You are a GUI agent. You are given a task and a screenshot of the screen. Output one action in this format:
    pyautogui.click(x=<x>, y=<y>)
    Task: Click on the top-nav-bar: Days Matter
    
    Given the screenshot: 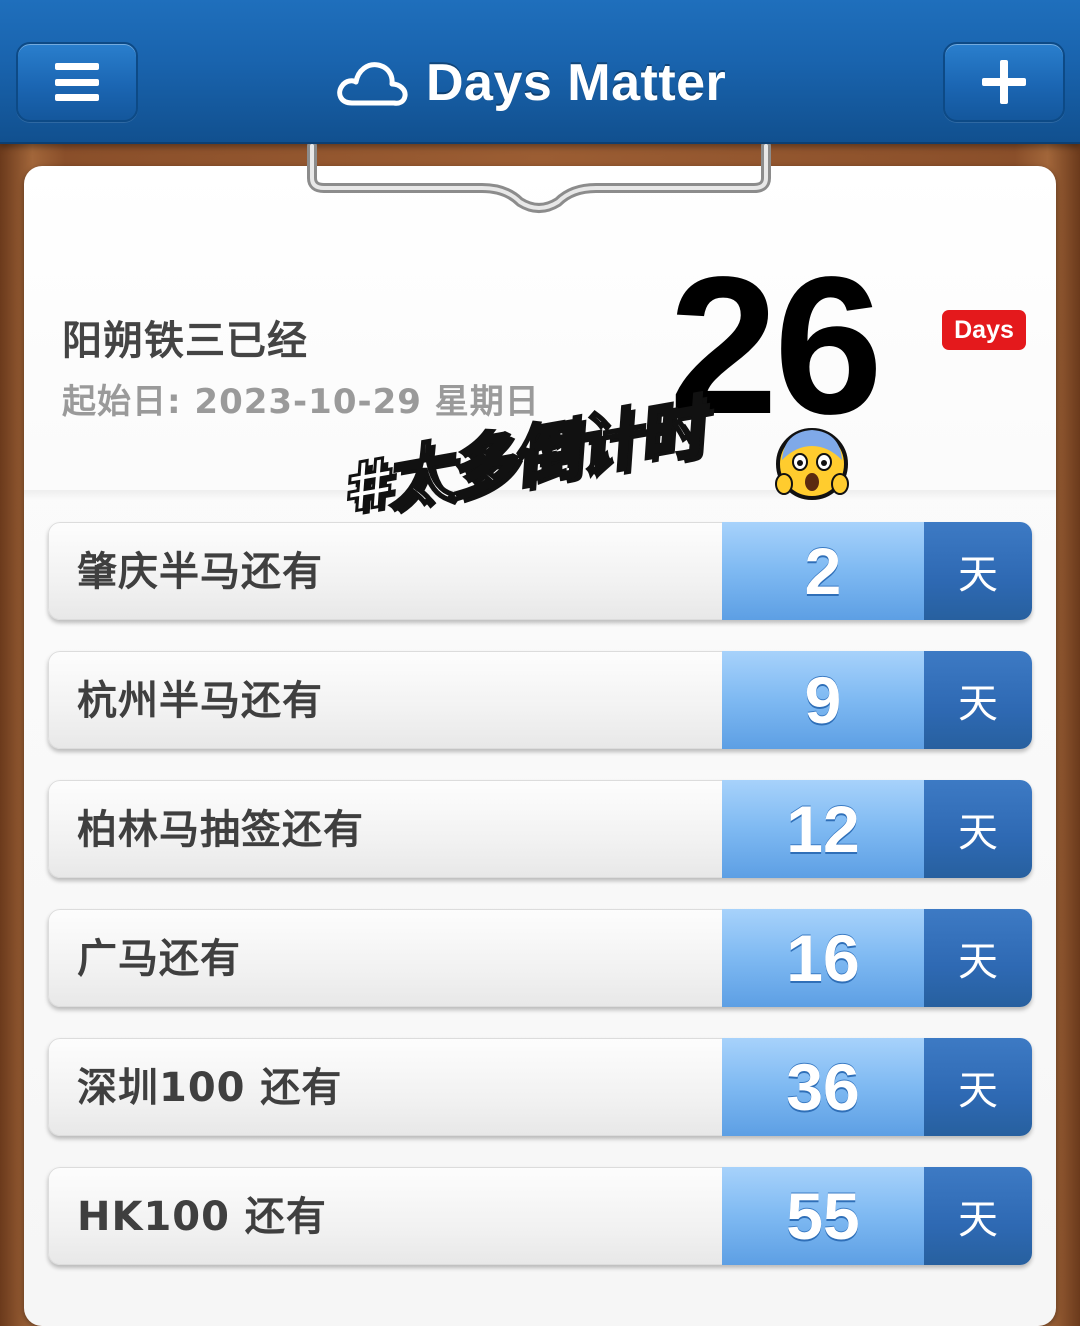 What is the action you would take?
    pyautogui.click(x=540, y=72)
    